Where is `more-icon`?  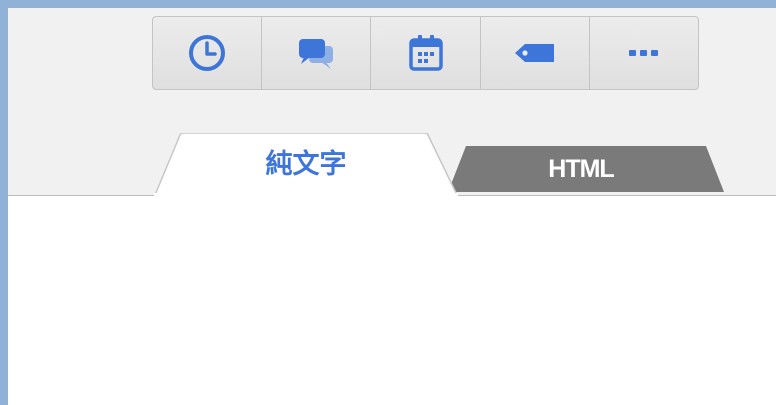 more-icon is located at coordinates (643, 53).